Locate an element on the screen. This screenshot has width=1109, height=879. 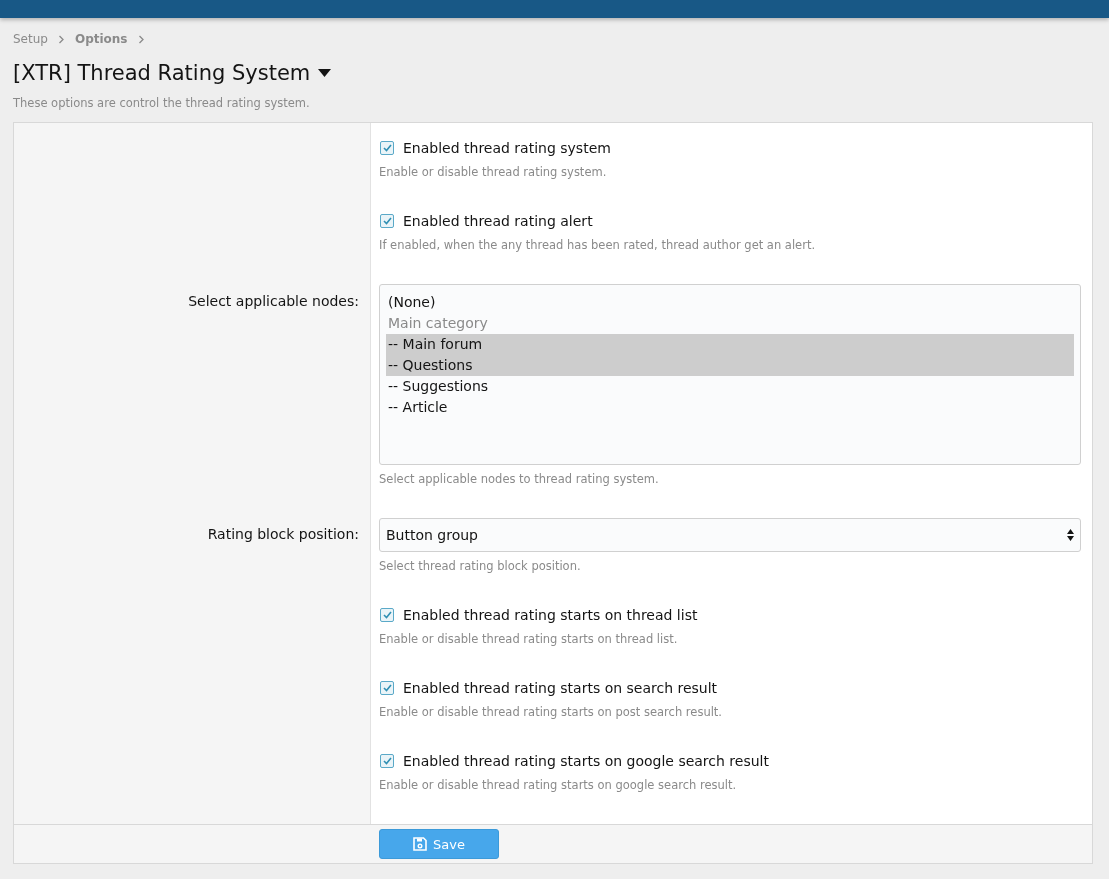
page-description: These options are control the thread rating system. is located at coordinates (162, 103).